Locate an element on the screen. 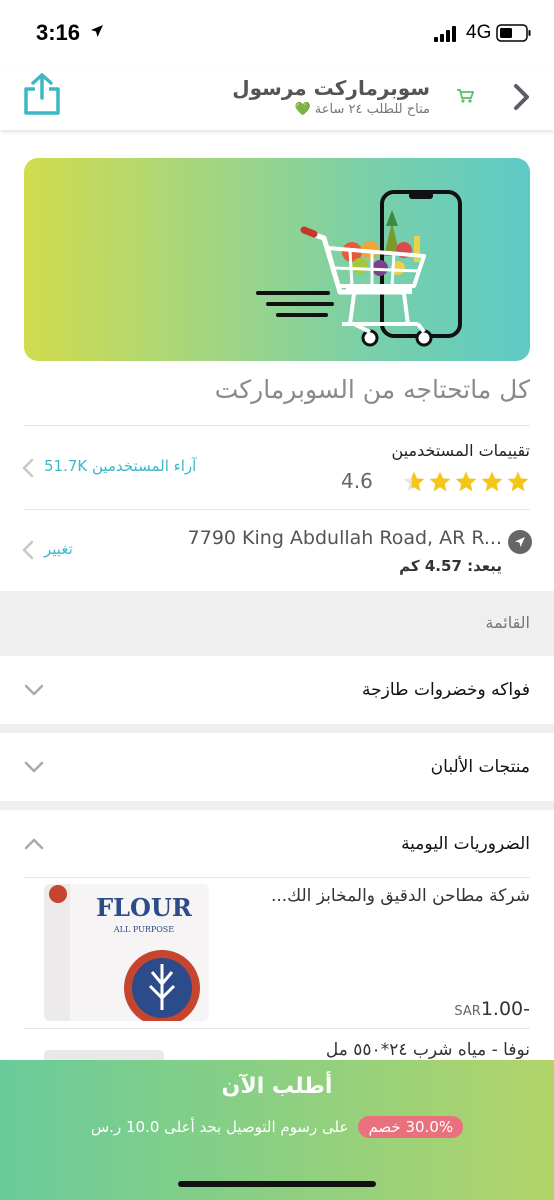 This screenshot has width=554, height=1200. menu-section-header: القائمة is located at coordinates (277, 623).